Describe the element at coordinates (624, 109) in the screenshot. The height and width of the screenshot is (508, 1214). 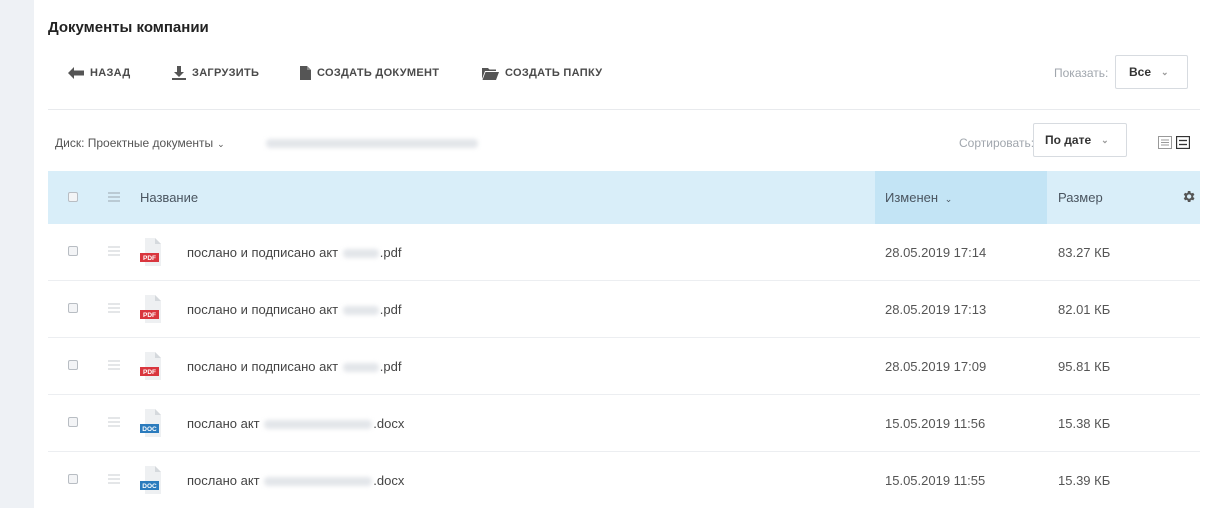
I see `divider` at that location.